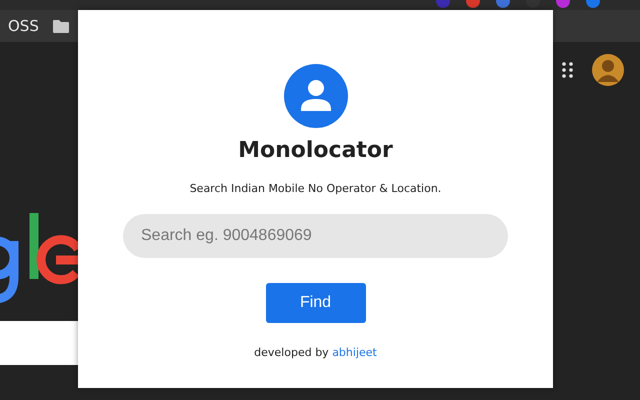  What do you see at coordinates (316, 96) in the screenshot?
I see `user-icon` at bounding box center [316, 96].